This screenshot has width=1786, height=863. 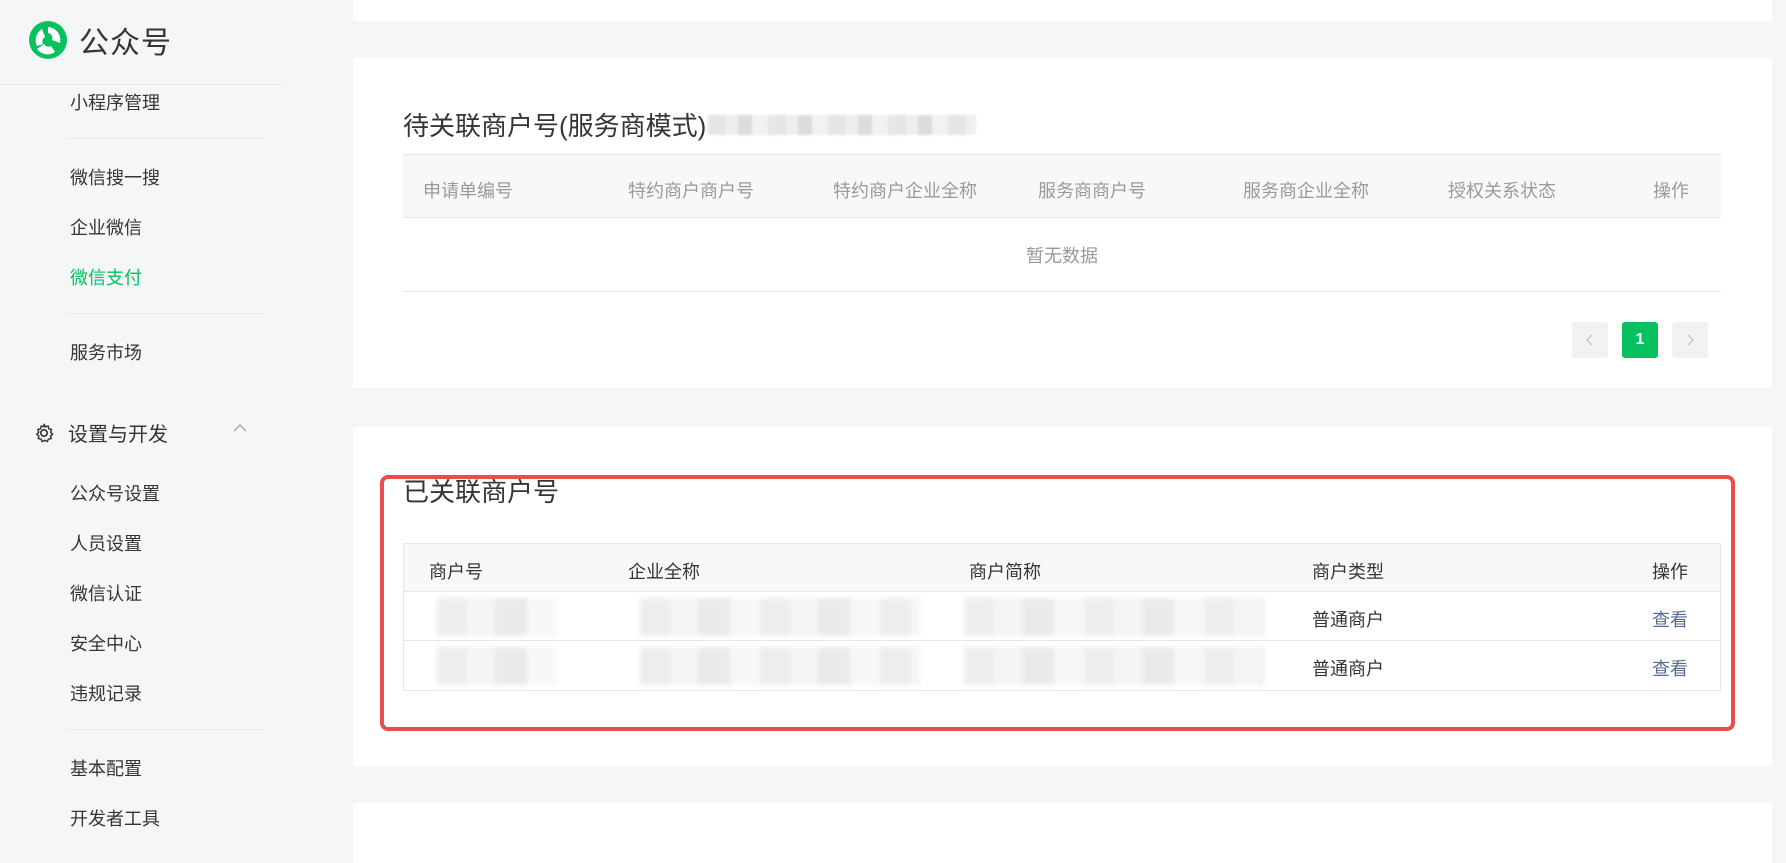 I want to click on column-header: 操作, so click(x=1671, y=191).